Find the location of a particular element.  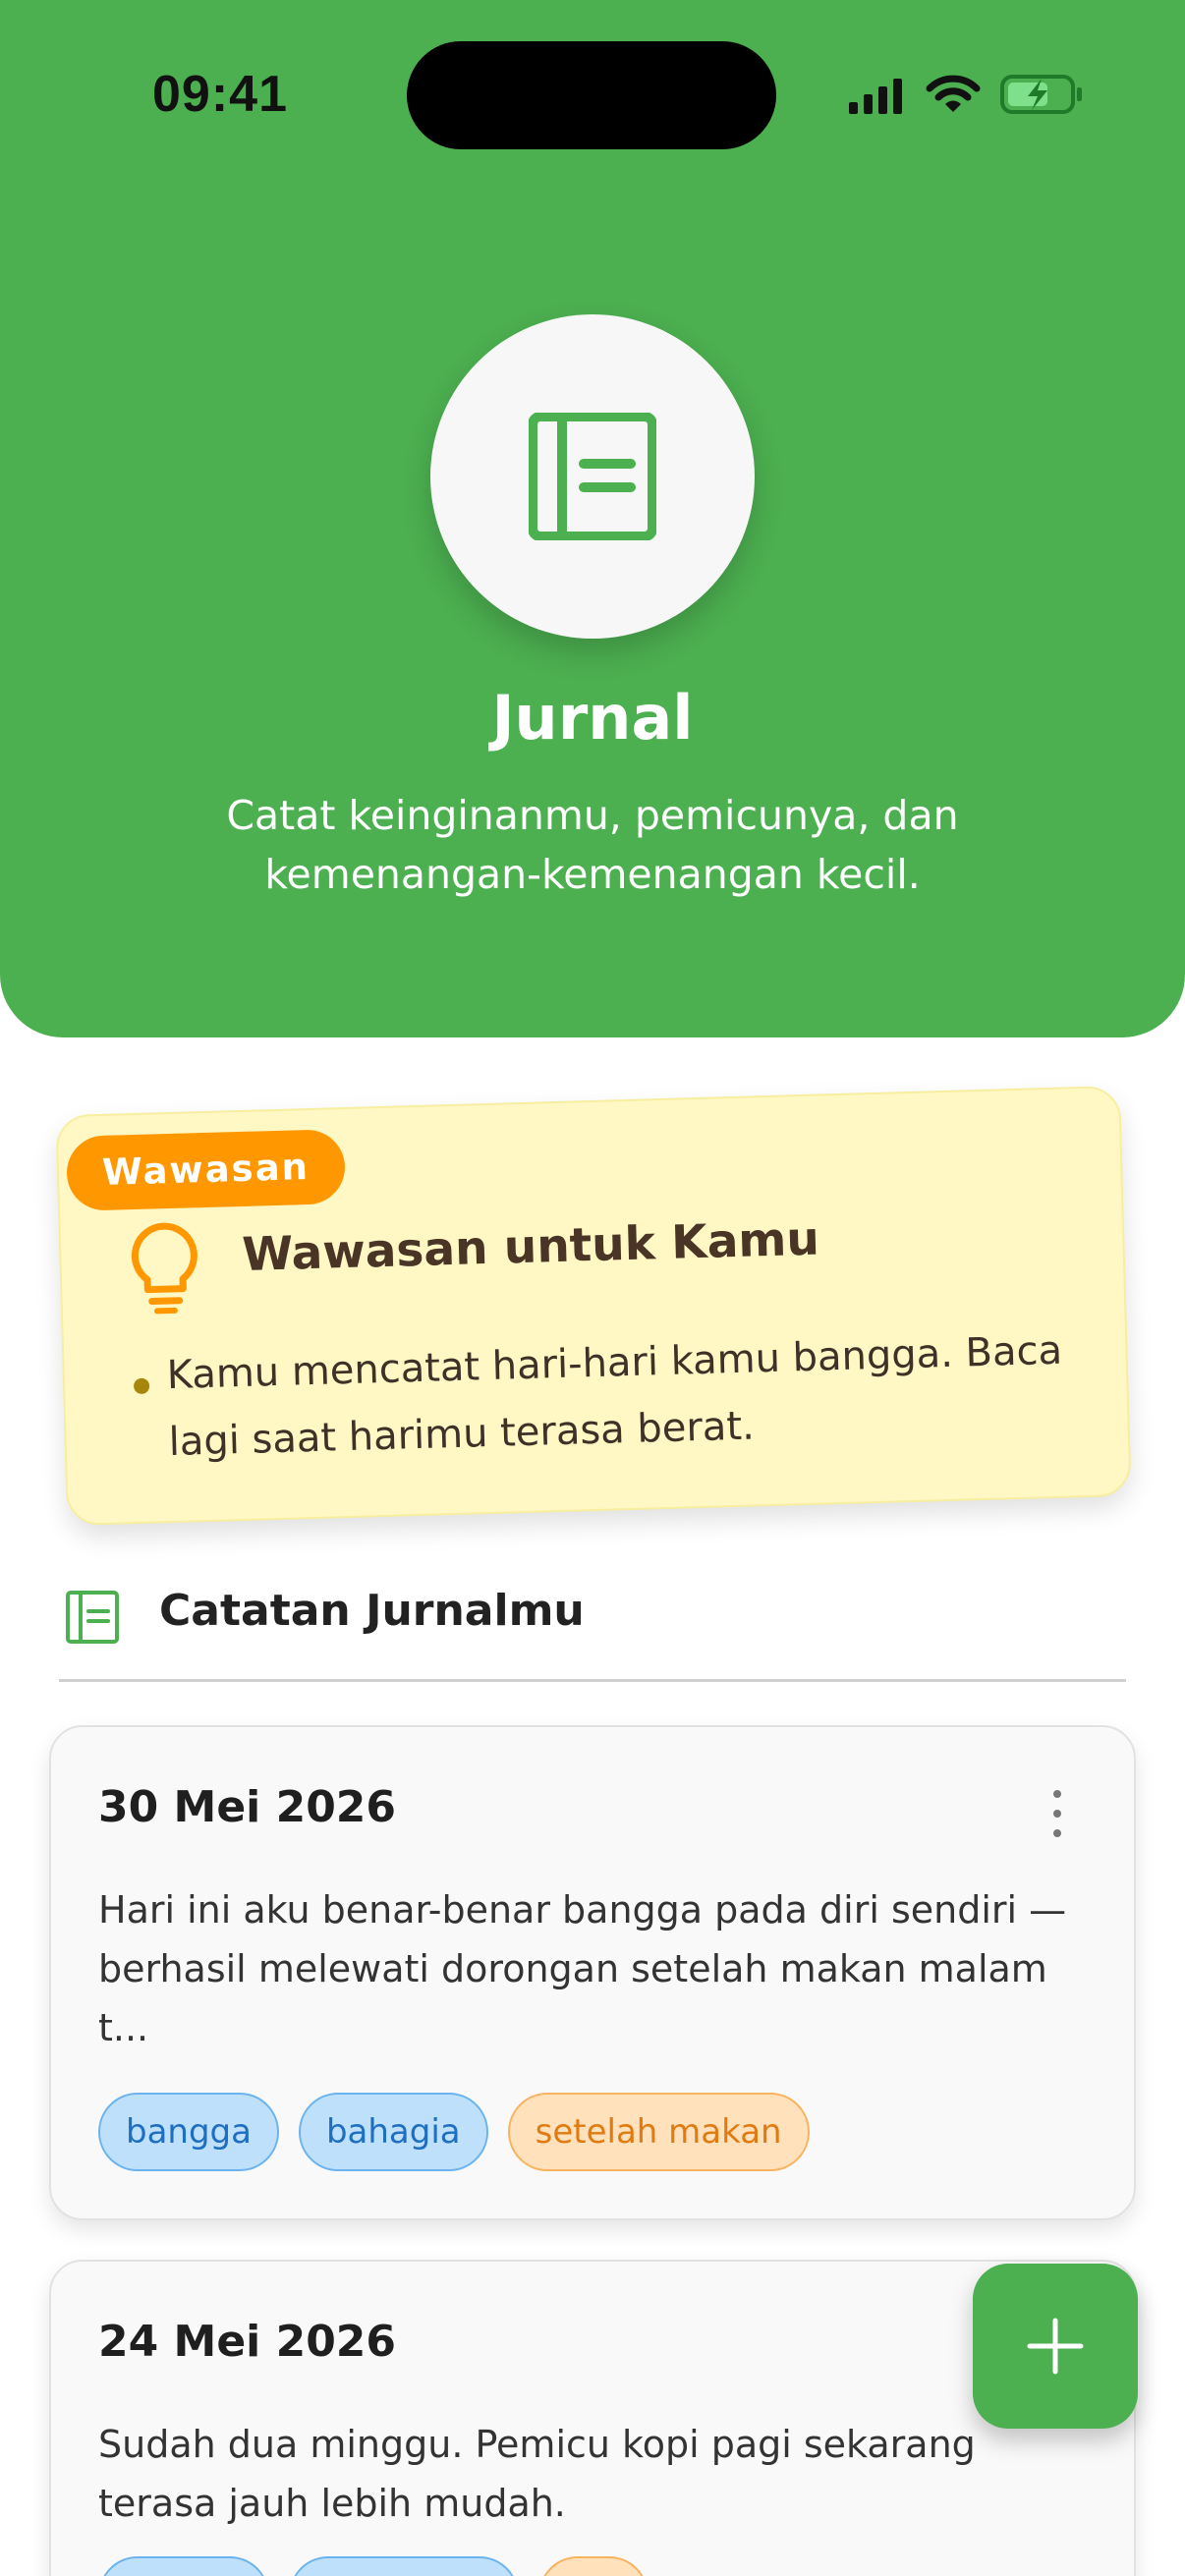

insight-badge: Wawasan is located at coordinates (206, 1170).